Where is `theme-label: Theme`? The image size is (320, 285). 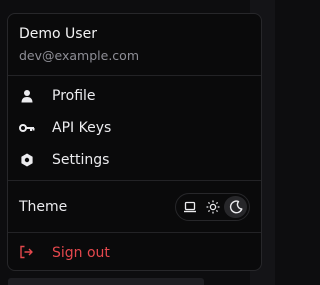
theme-label: Theme is located at coordinates (43, 206).